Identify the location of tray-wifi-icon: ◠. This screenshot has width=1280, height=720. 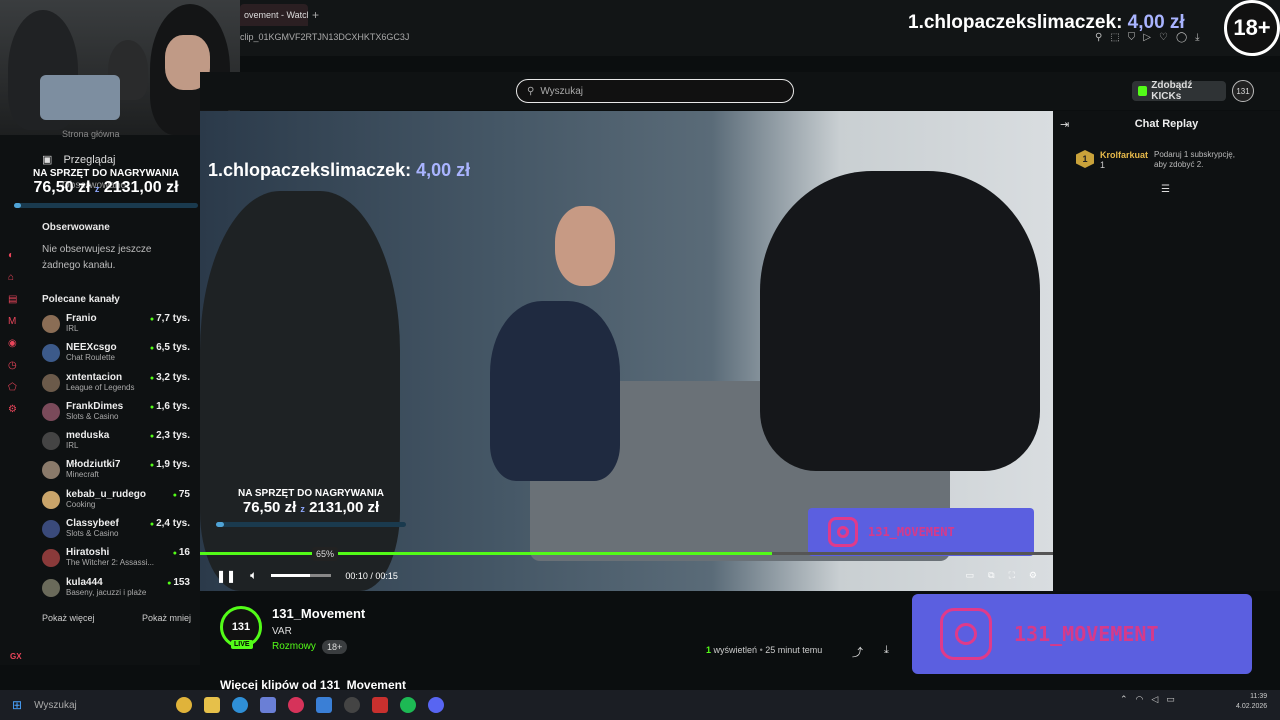
(1140, 699).